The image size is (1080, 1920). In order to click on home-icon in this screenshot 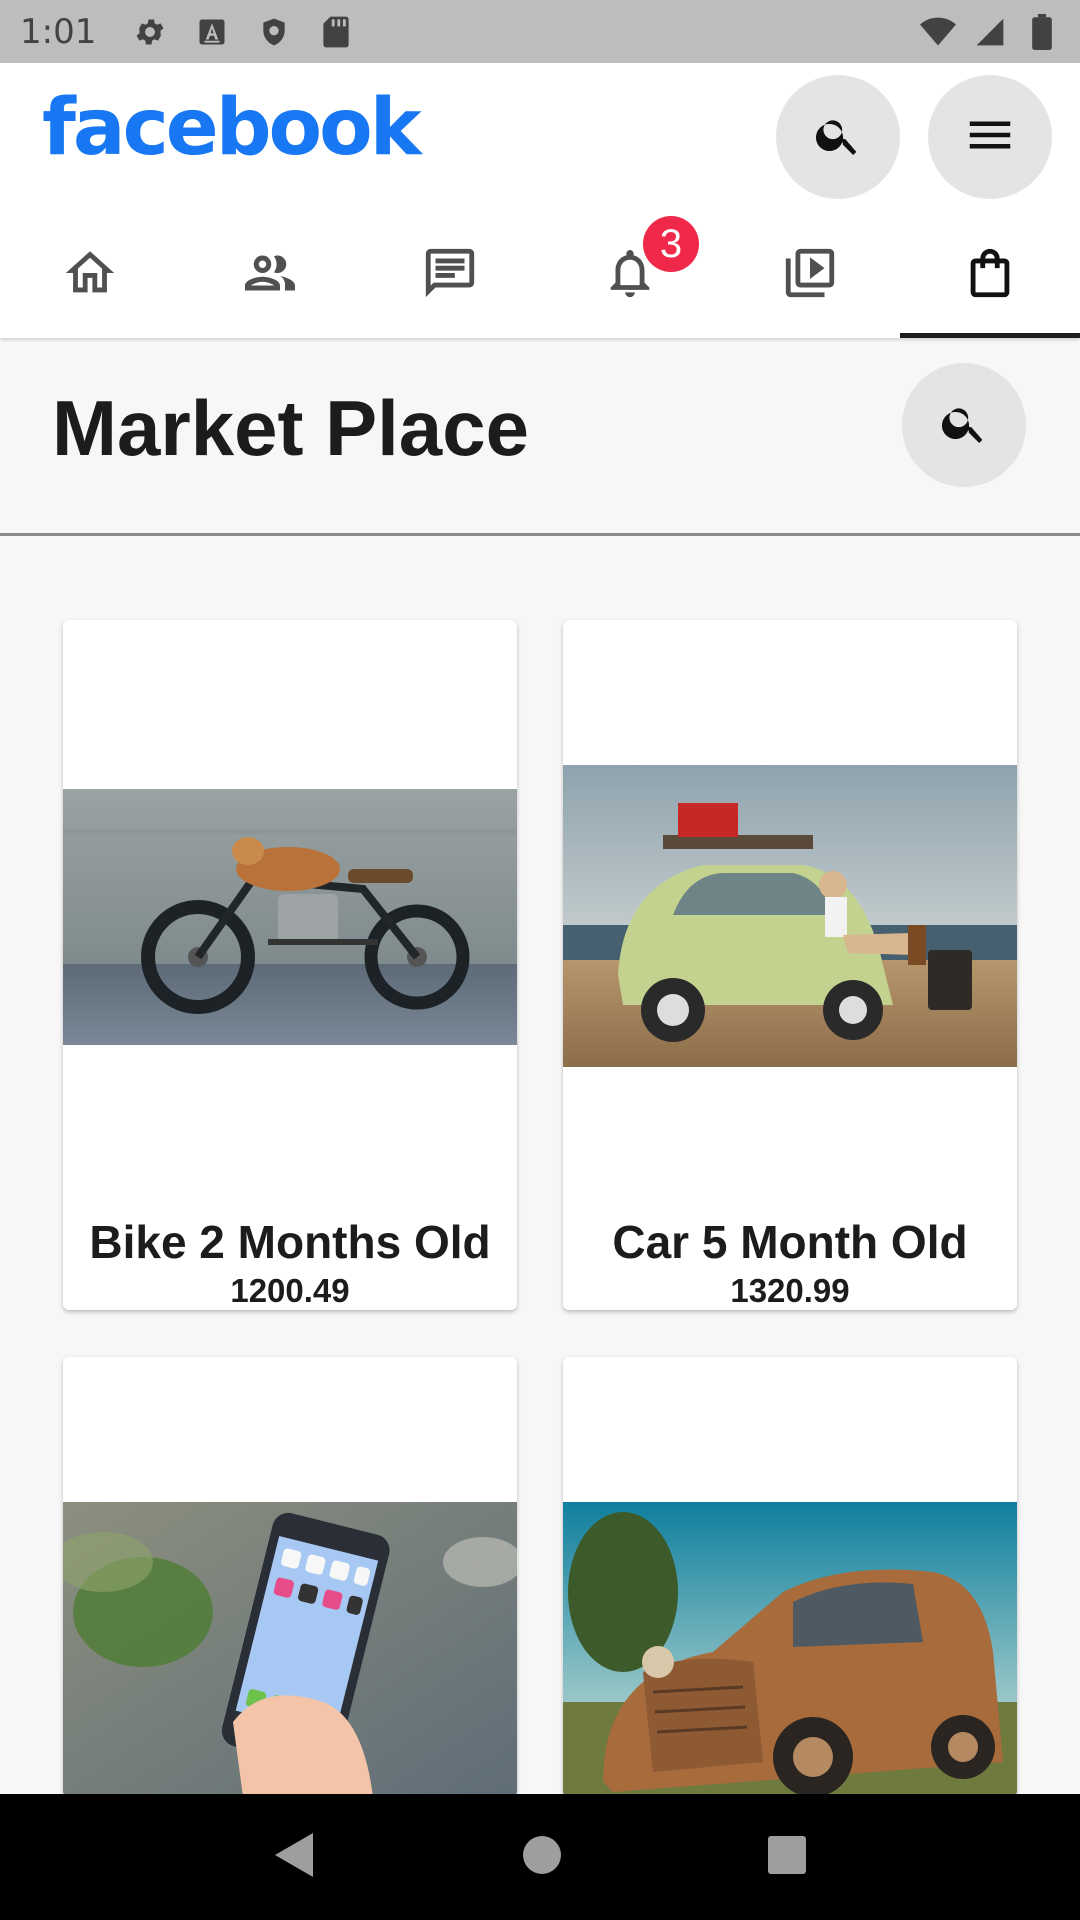, I will do `click(90, 275)`.